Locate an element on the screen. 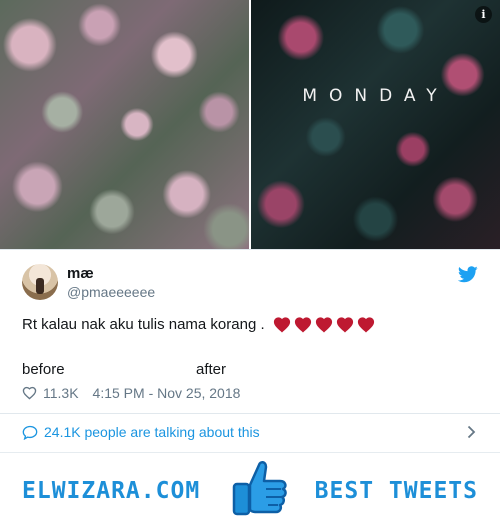 This screenshot has height=524, width=500. tweet-text: Rt kalau nak aku tulis nama korang . is located at coordinates (198, 324).